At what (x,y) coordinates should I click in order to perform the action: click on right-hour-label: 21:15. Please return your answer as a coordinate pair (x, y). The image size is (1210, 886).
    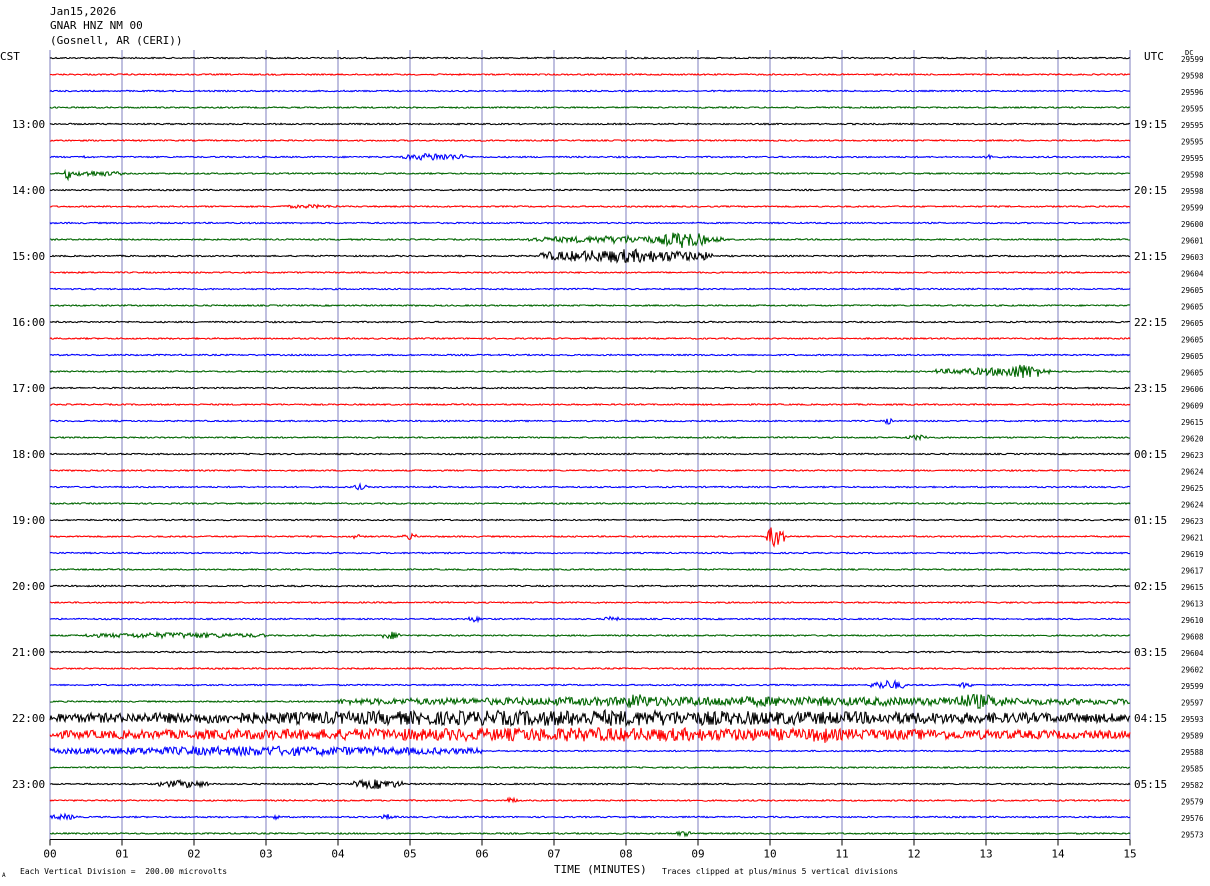
    Looking at the image, I should click on (1150, 256).